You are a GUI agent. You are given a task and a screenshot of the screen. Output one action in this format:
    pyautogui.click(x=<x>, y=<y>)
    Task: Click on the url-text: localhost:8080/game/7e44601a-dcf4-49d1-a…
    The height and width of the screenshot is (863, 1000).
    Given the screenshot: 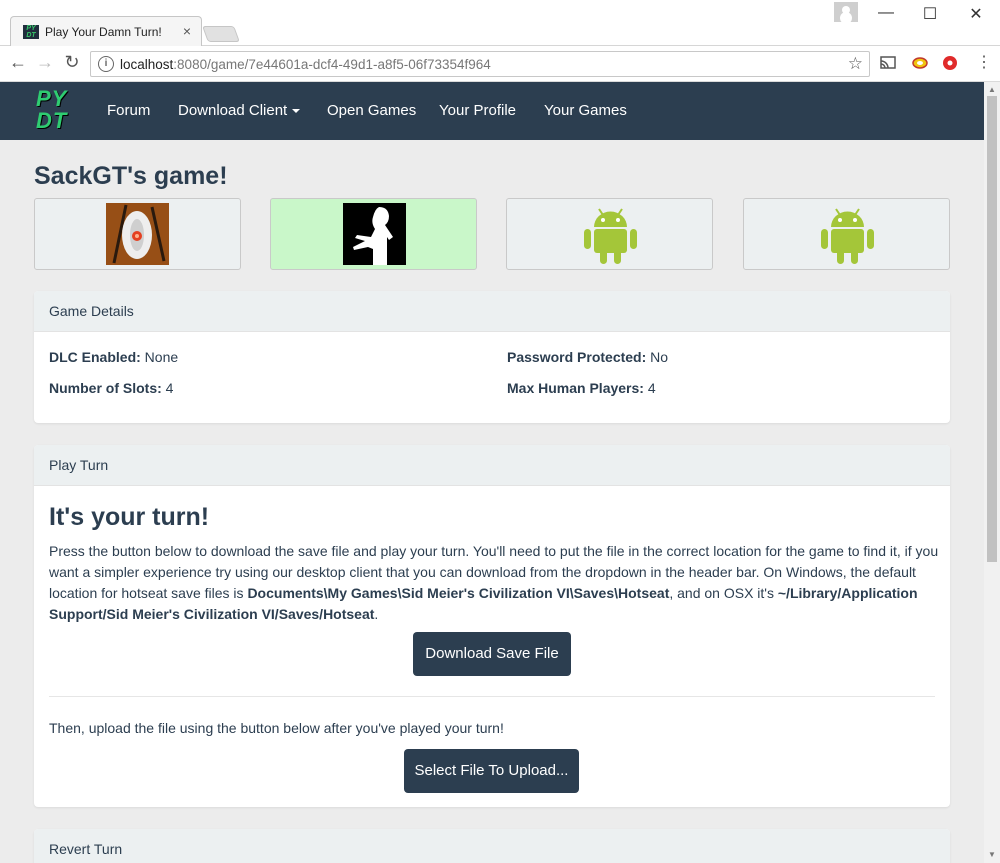 What is the action you would take?
    pyautogui.click(x=305, y=64)
    